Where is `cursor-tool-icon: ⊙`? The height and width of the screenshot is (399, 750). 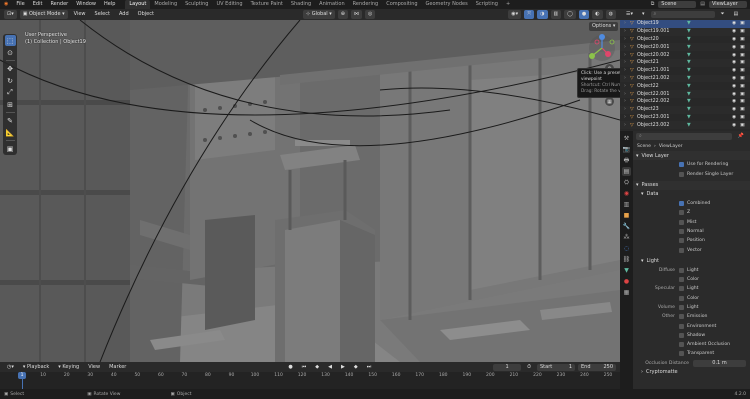
cursor-tool-icon: ⊙ is located at coordinates (10, 52).